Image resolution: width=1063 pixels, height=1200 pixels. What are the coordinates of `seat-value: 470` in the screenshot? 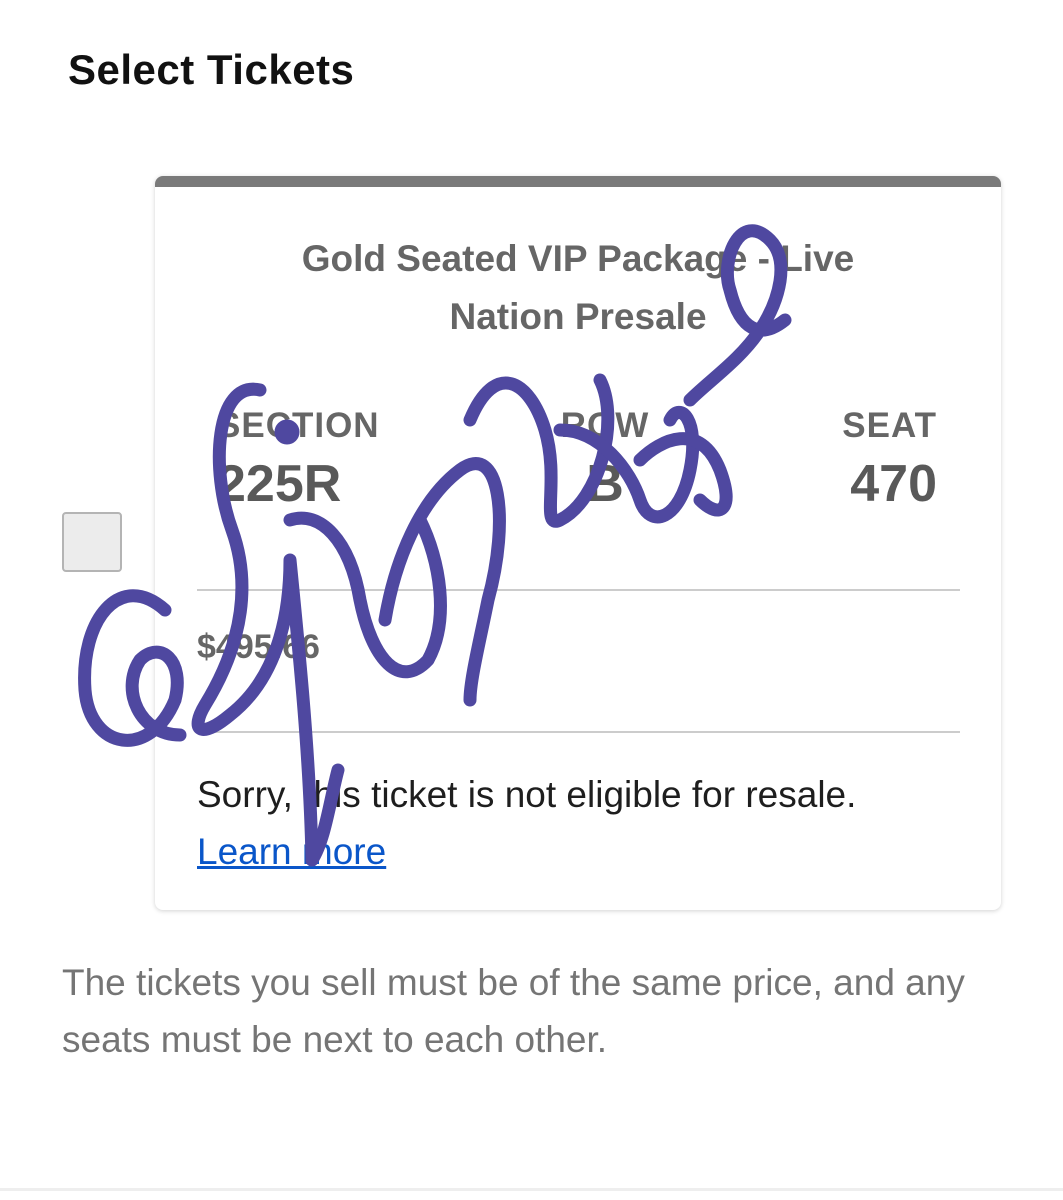 It's located at (893, 484).